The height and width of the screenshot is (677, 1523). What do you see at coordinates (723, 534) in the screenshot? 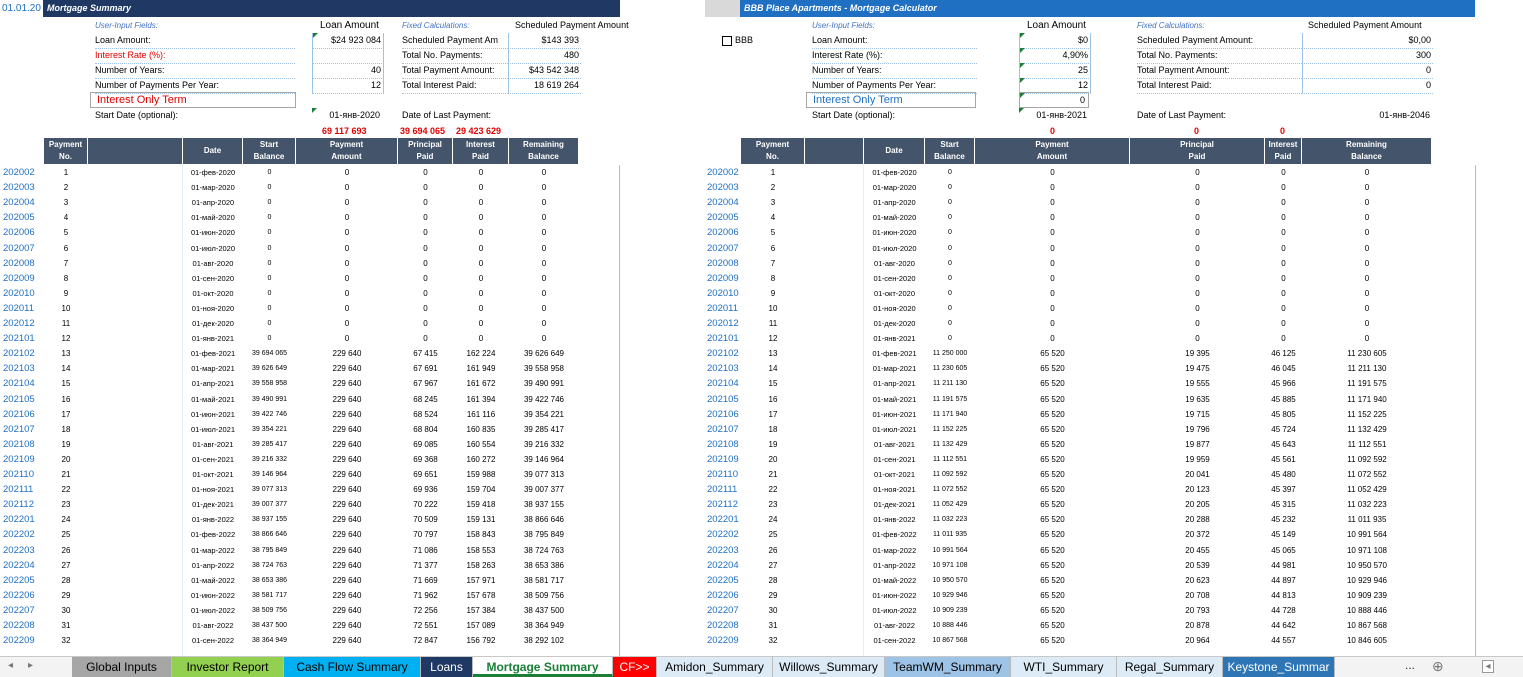
I see `row-link: 202202` at bounding box center [723, 534].